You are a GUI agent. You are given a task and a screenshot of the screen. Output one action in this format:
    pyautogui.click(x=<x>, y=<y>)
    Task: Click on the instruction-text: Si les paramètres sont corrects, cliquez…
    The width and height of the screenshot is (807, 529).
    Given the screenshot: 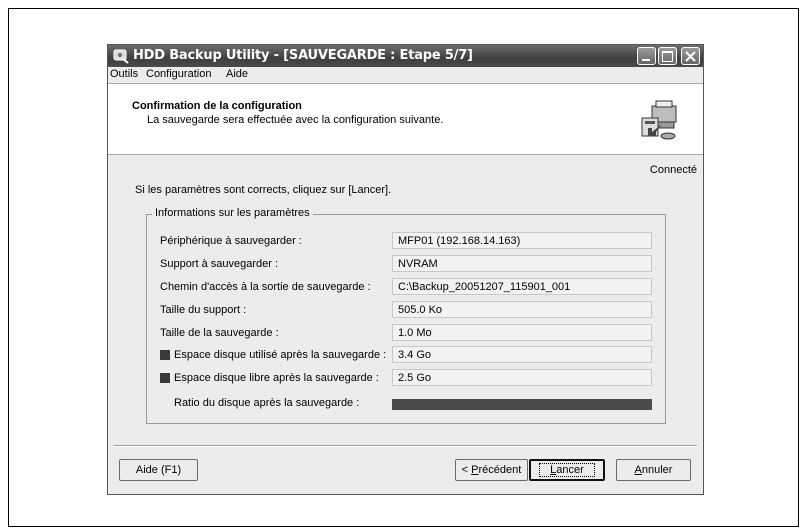 What is the action you would take?
    pyautogui.click(x=263, y=190)
    